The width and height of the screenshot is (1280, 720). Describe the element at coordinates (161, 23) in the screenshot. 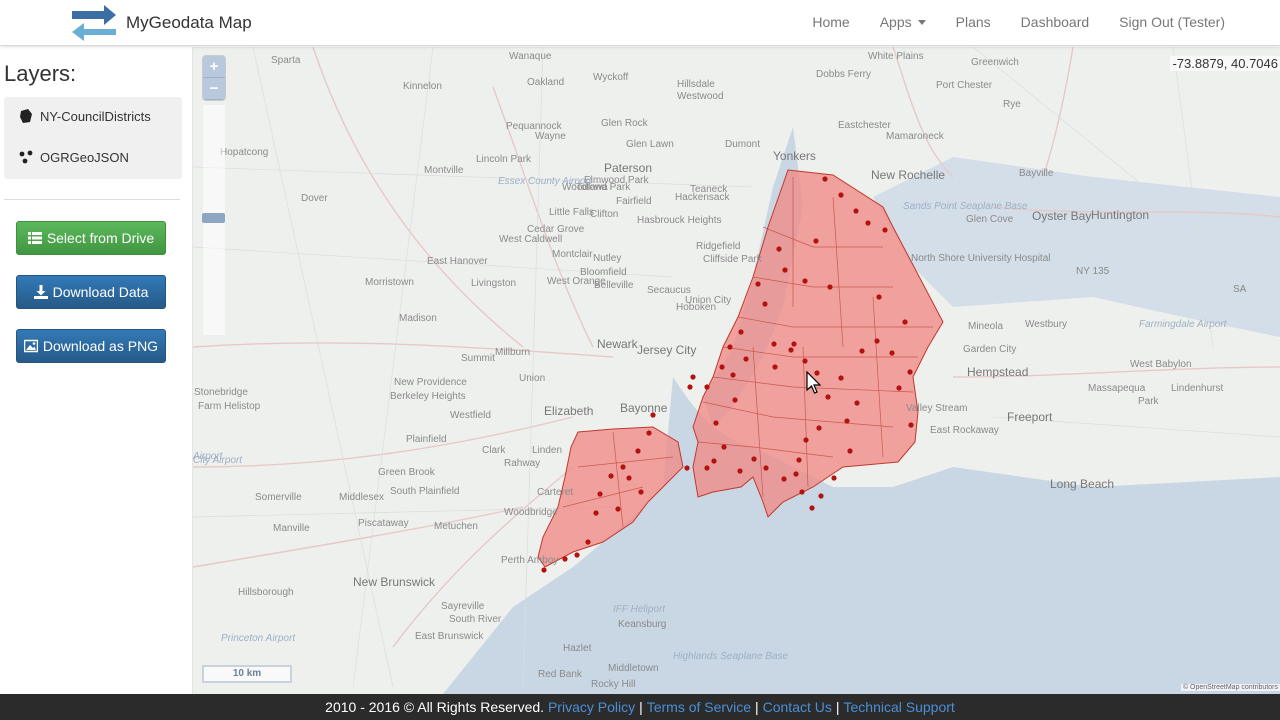

I see `brand: MyGeodata Map` at that location.